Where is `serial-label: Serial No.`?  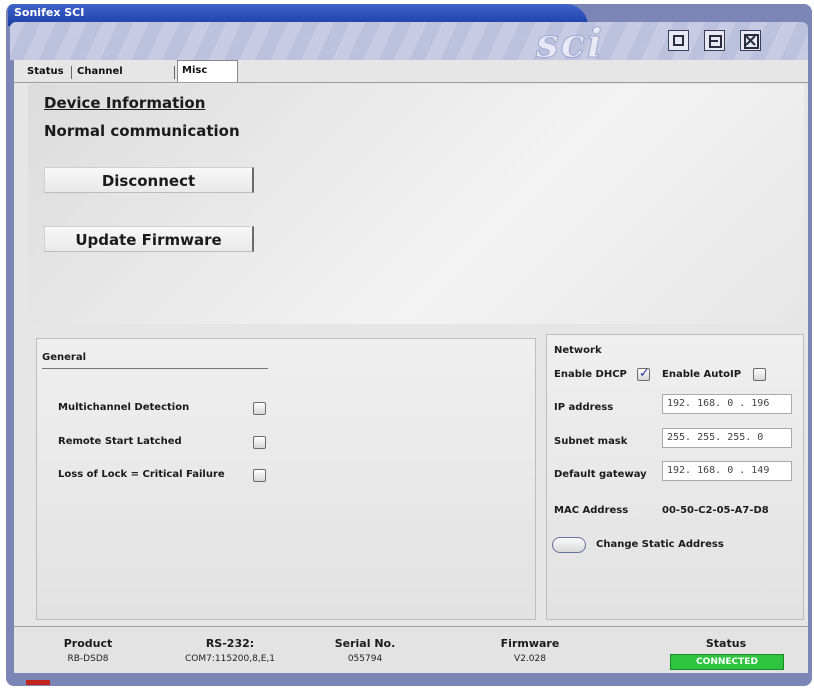
serial-label: Serial No. is located at coordinates (365, 643).